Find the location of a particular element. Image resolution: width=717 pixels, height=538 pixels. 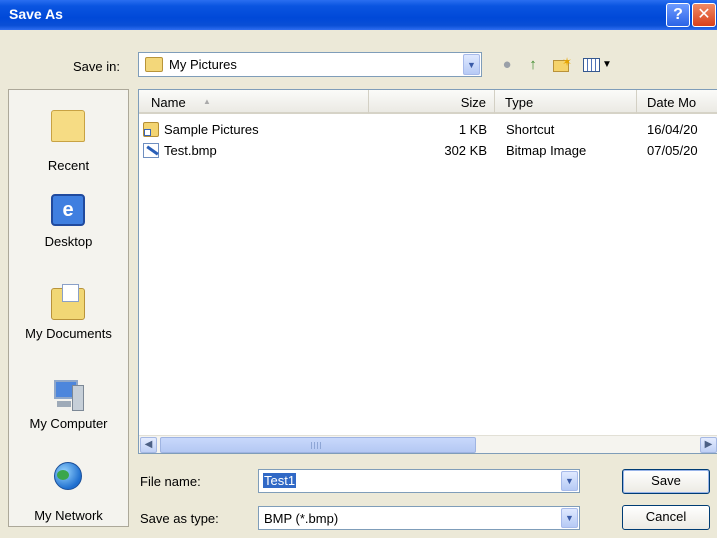

place-my-network: My Network is located at coordinates (68, 491).